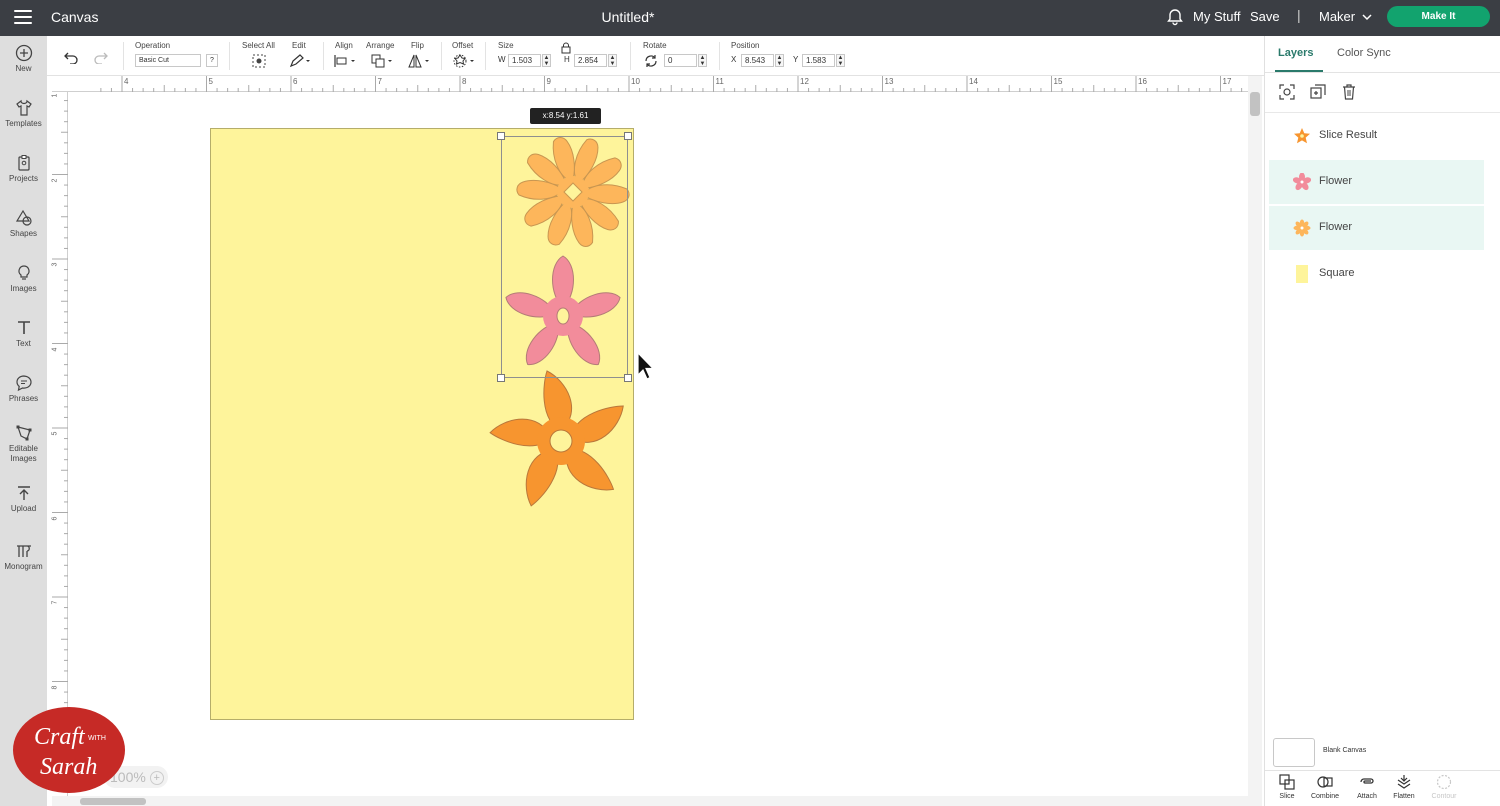 The width and height of the screenshot is (1500, 806). Describe the element at coordinates (1376, 136) in the screenshot. I see `layer-row: Slice Result` at that location.